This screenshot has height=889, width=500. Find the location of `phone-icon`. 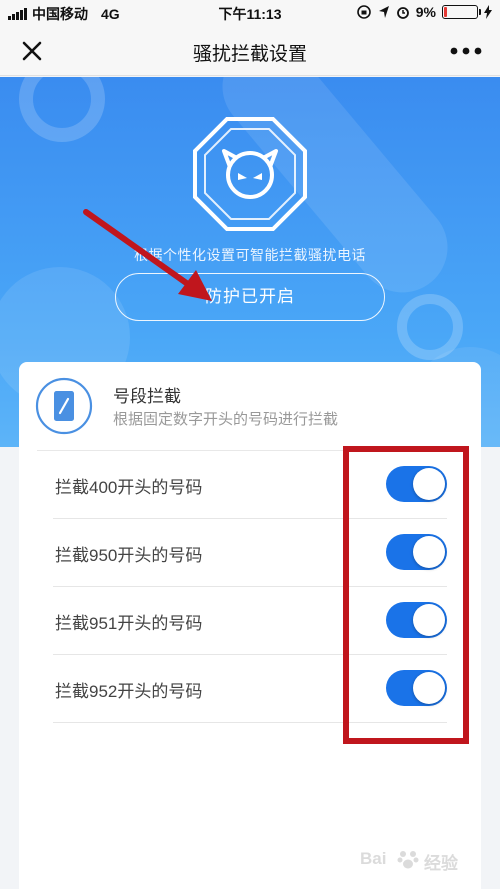

phone-icon is located at coordinates (64, 406).